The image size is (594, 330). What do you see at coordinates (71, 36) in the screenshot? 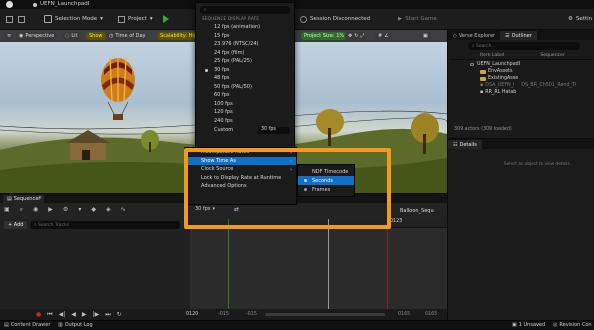
I see `lit-button: ◌ Lit` at bounding box center [71, 36].